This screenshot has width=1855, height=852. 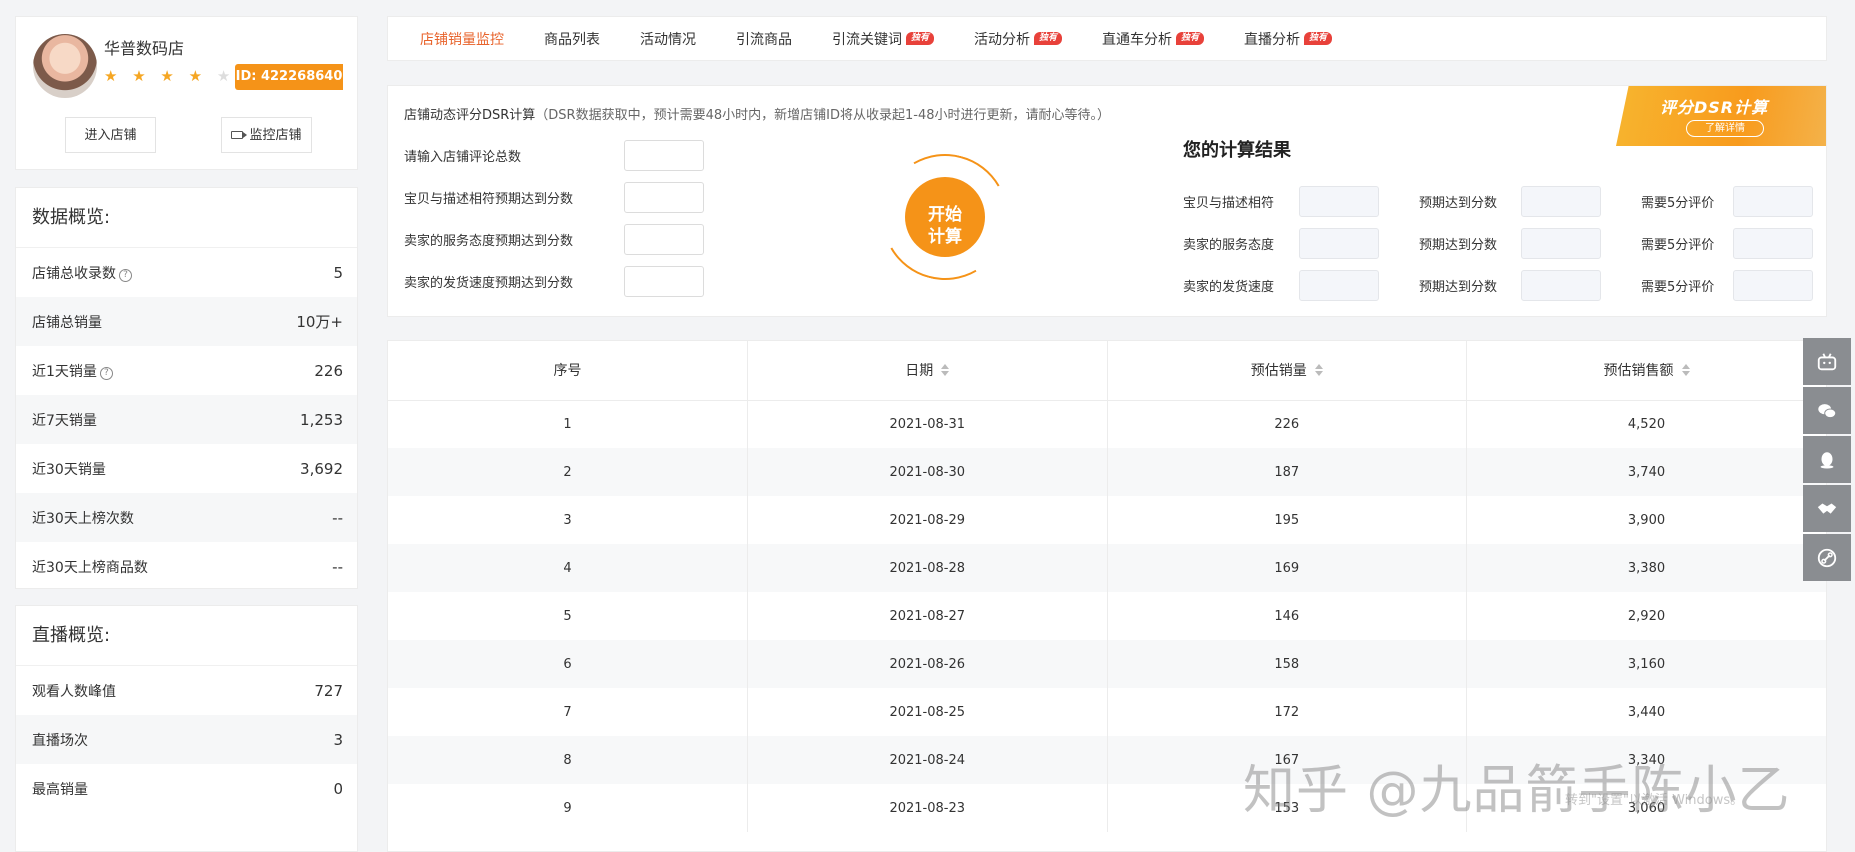 What do you see at coordinates (568, 424) in the screenshot?
I see `cell-index: 1` at bounding box center [568, 424].